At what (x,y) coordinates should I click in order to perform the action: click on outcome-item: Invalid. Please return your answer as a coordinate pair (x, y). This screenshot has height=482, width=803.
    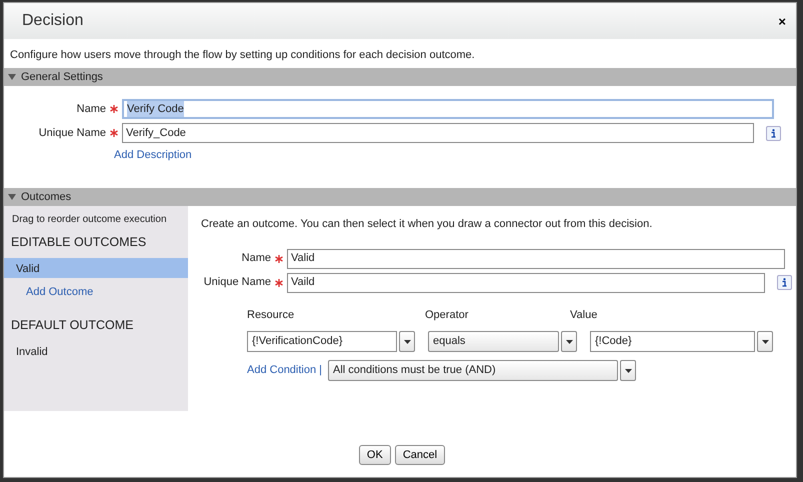
    Looking at the image, I should click on (96, 351).